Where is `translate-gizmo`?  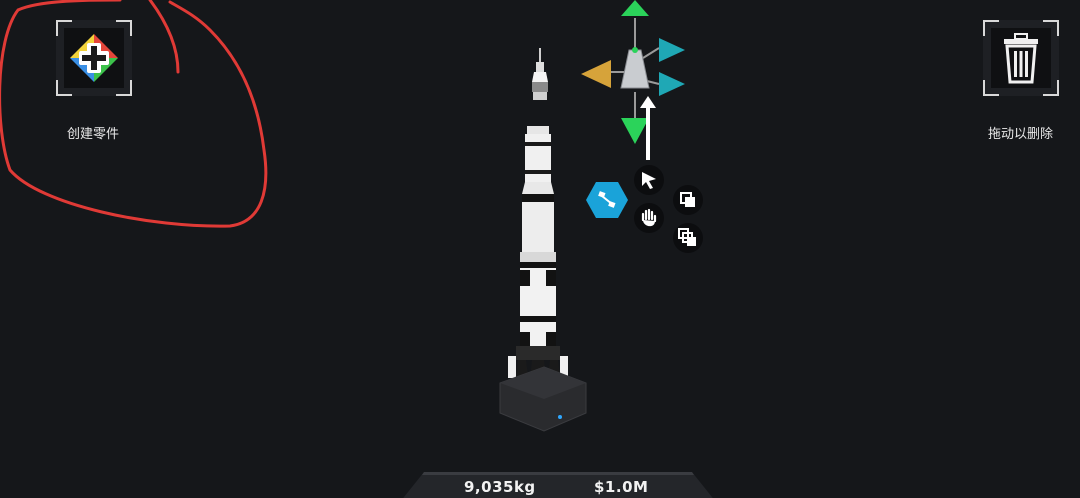 translate-gizmo is located at coordinates (635, 85).